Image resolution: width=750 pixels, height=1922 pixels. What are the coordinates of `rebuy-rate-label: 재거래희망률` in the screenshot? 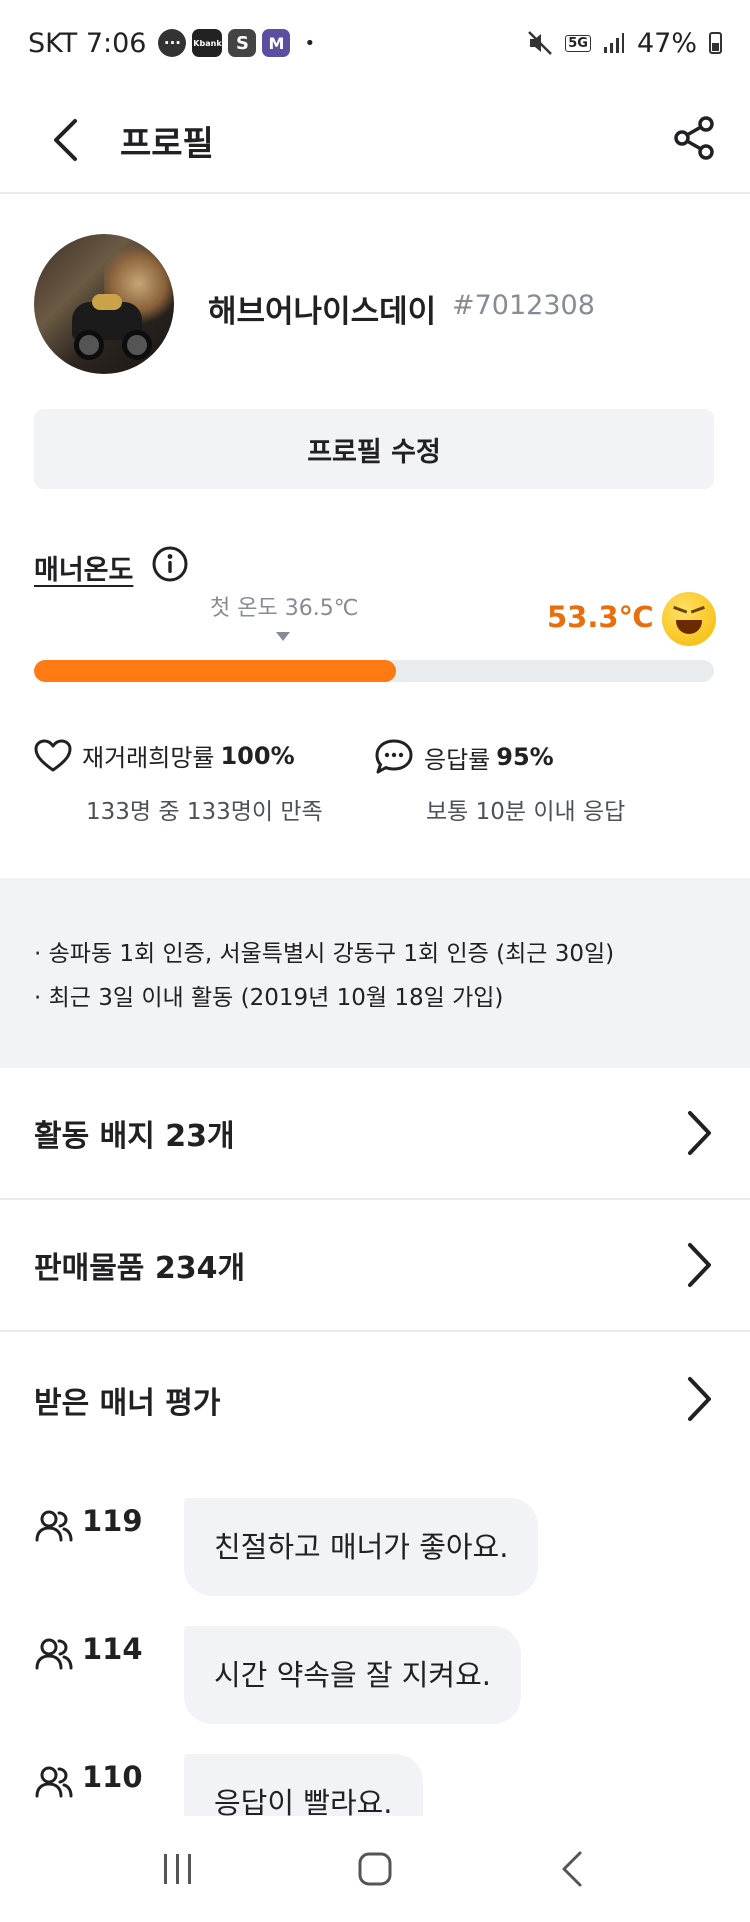 It's located at (148, 758).